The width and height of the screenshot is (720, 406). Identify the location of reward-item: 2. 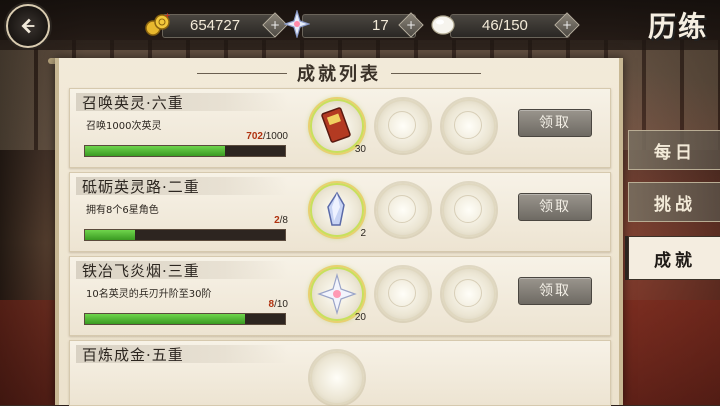
(338, 211).